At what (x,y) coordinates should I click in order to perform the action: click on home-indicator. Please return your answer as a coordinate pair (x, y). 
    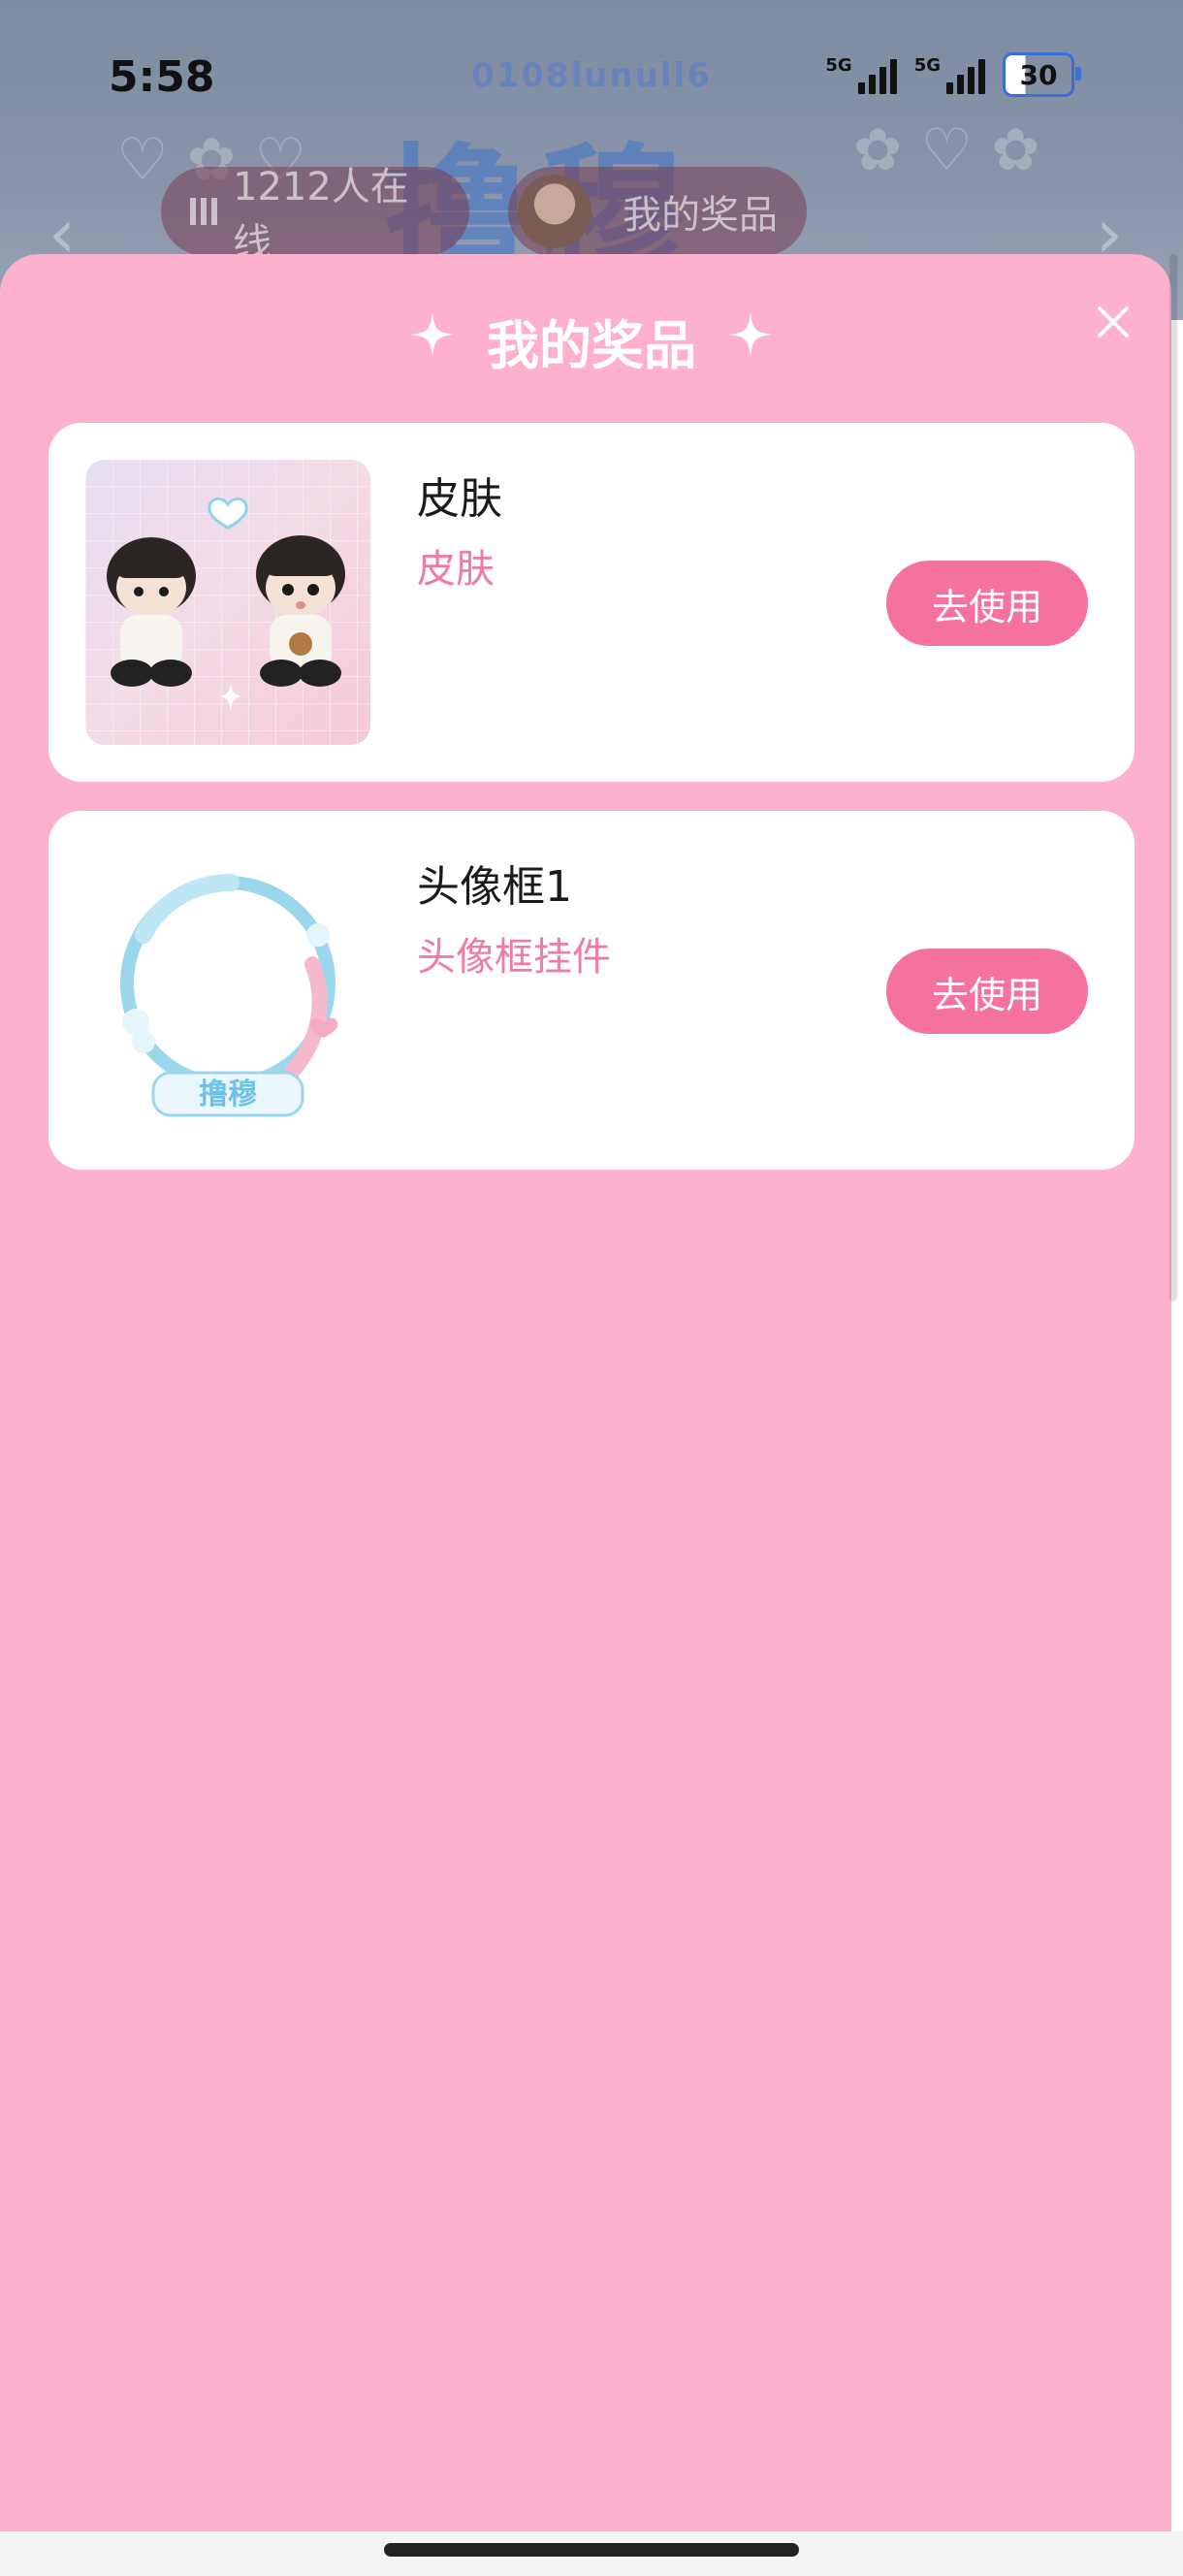
    Looking at the image, I should click on (591, 2550).